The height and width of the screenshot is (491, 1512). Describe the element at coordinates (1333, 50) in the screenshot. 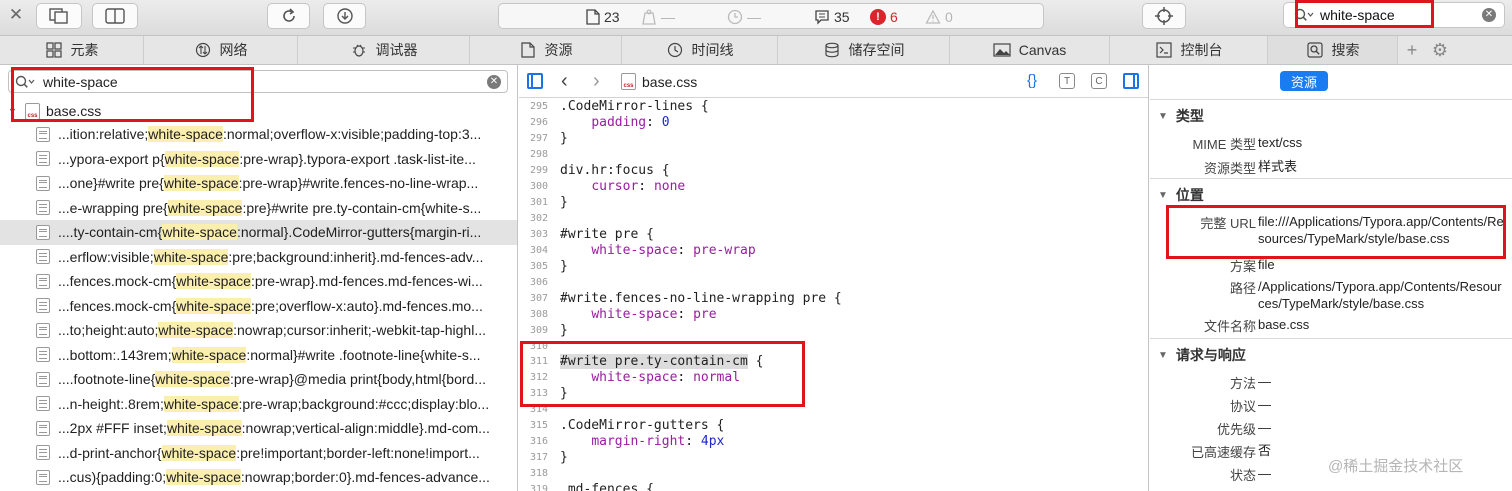

I see `tab-search: 搜索` at that location.